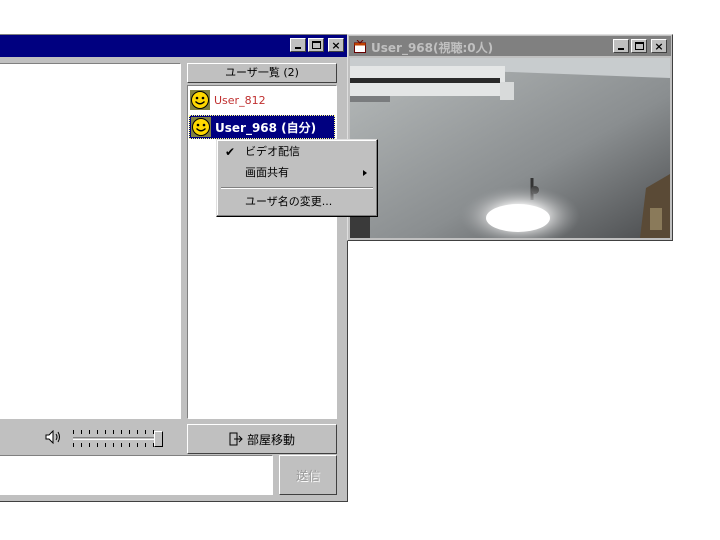  I want to click on exit-door-icon, so click(236, 439).